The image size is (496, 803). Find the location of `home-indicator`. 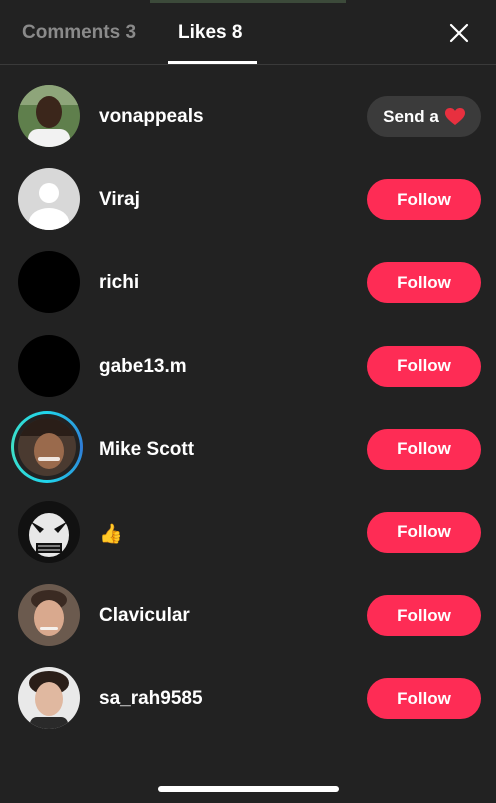

home-indicator is located at coordinates (248, 789).